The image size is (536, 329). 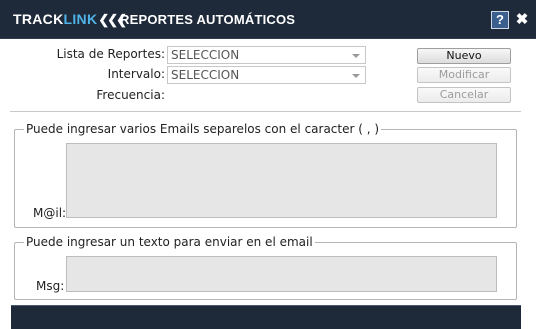 I want to click on frecuencia-label: Frecuencia:, so click(x=130, y=95).